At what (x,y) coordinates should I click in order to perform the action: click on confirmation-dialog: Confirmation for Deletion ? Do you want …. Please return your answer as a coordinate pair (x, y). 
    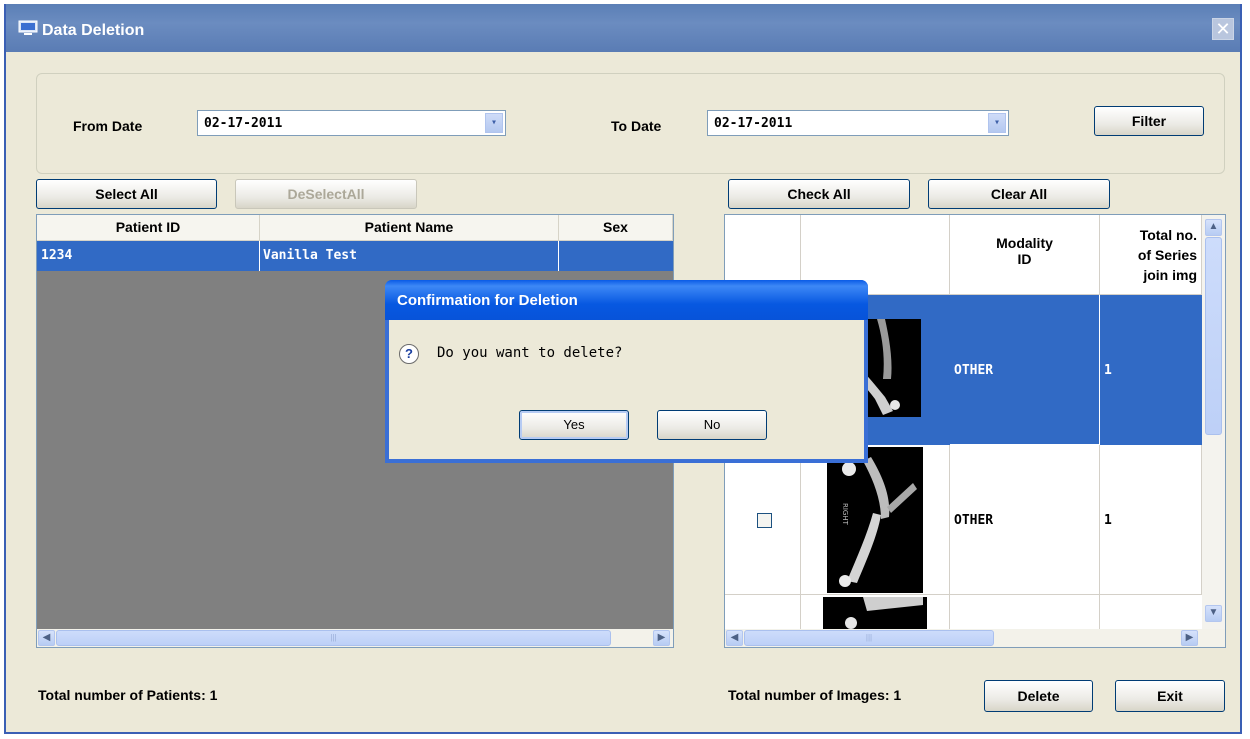
    Looking at the image, I should click on (626, 371).